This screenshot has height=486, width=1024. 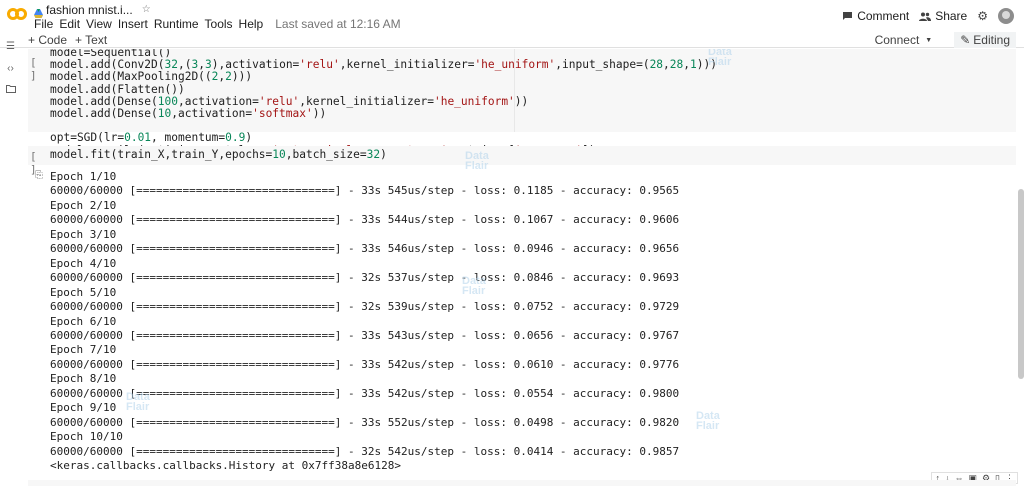 I want to click on comment-button: Comment, so click(x=875, y=16).